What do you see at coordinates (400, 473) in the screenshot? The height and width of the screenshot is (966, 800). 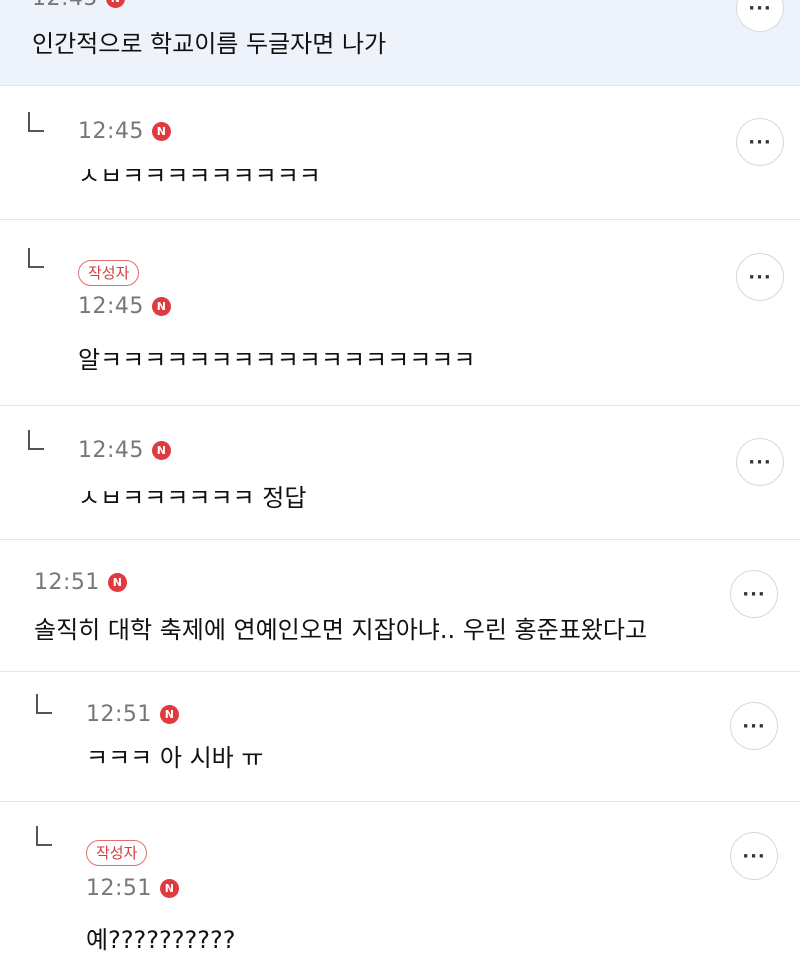 I see `reply-item: 12:45 N ㅅㅂㅋㅋㅋㅋㅋㅋ 정답 ···` at bounding box center [400, 473].